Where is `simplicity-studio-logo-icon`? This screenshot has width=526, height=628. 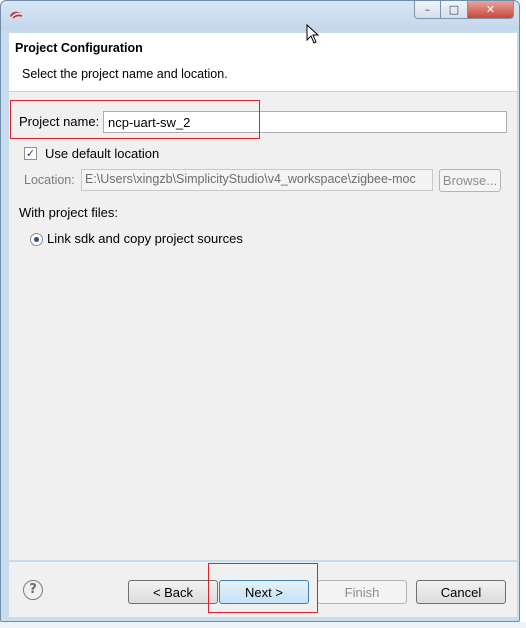 simplicity-studio-logo-icon is located at coordinates (16, 15).